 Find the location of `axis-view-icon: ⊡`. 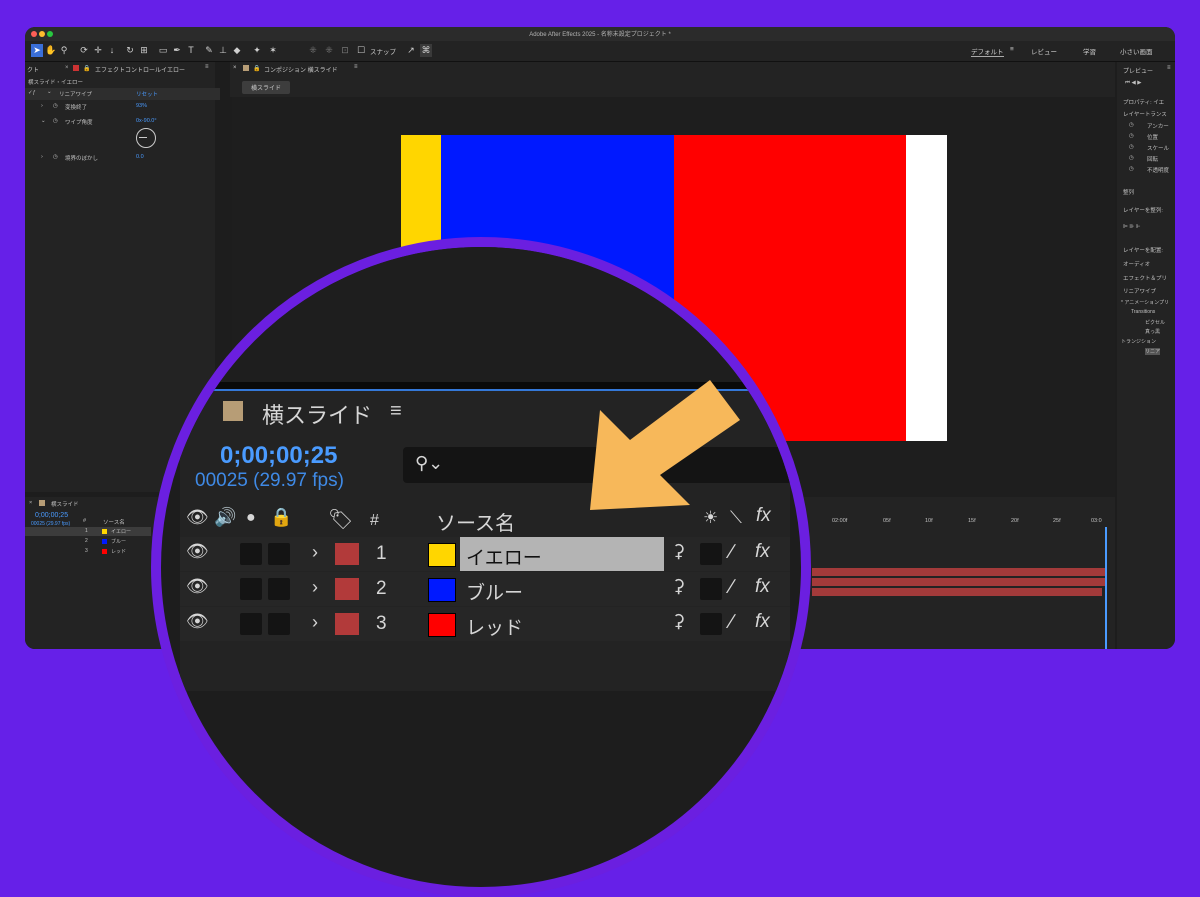

axis-view-icon: ⊡ is located at coordinates (345, 50).